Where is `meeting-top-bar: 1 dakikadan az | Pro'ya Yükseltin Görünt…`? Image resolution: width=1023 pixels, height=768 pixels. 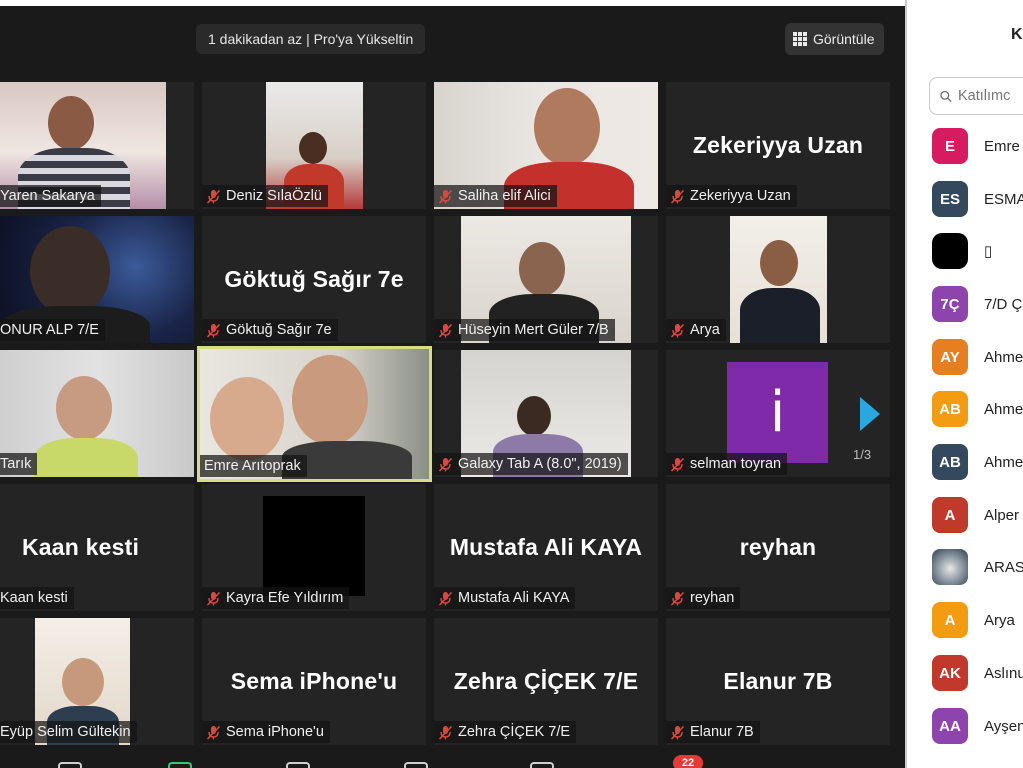
meeting-top-bar: 1 dakikadan az | Pro'ya Yükseltin Görünt… is located at coordinates (452, 34).